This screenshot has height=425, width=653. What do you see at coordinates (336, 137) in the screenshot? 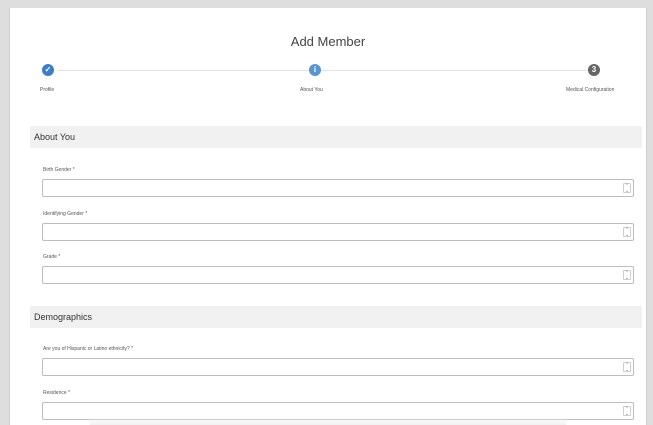
I see `about-you-section-header: About You` at bounding box center [336, 137].